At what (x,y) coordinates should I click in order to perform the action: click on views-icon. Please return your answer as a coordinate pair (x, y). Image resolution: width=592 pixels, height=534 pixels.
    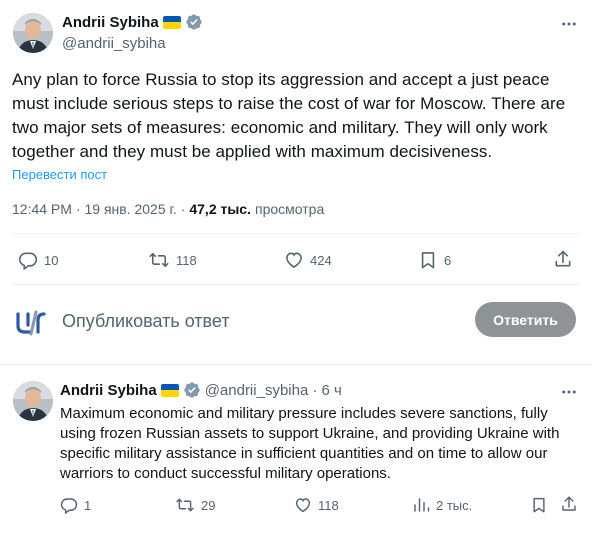
    Looking at the image, I should click on (422, 505).